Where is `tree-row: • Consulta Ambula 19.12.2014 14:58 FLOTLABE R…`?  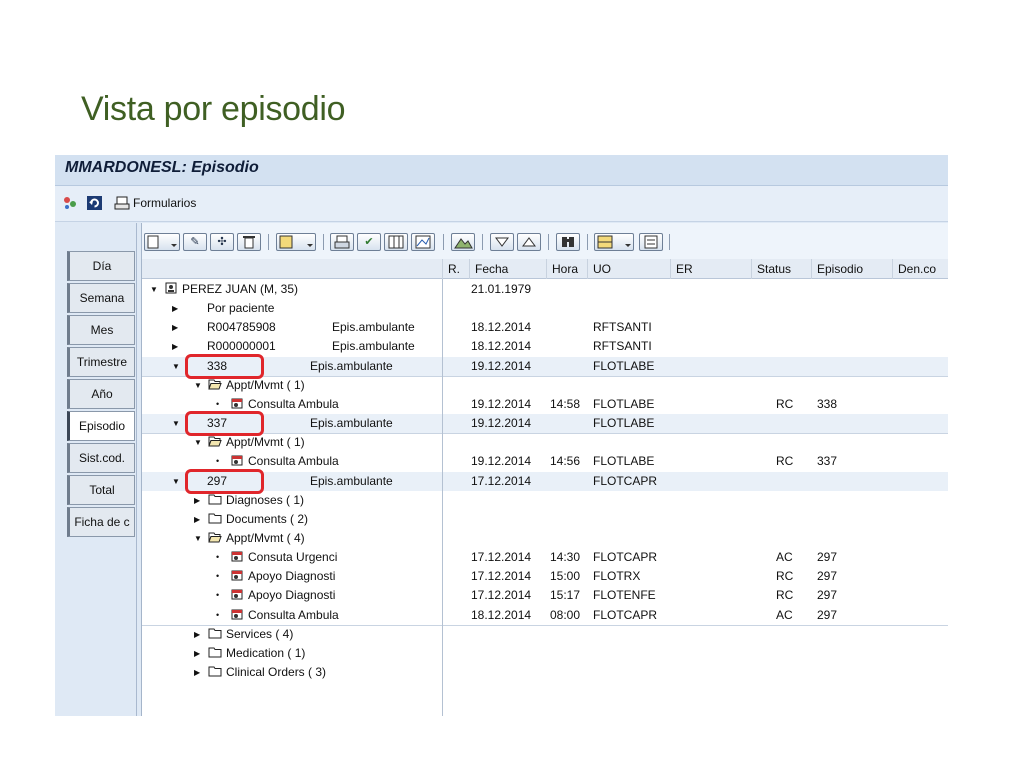
tree-row: • Consulta Ambula 19.12.2014 14:58 FLOTLABE R… is located at coordinates (545, 404).